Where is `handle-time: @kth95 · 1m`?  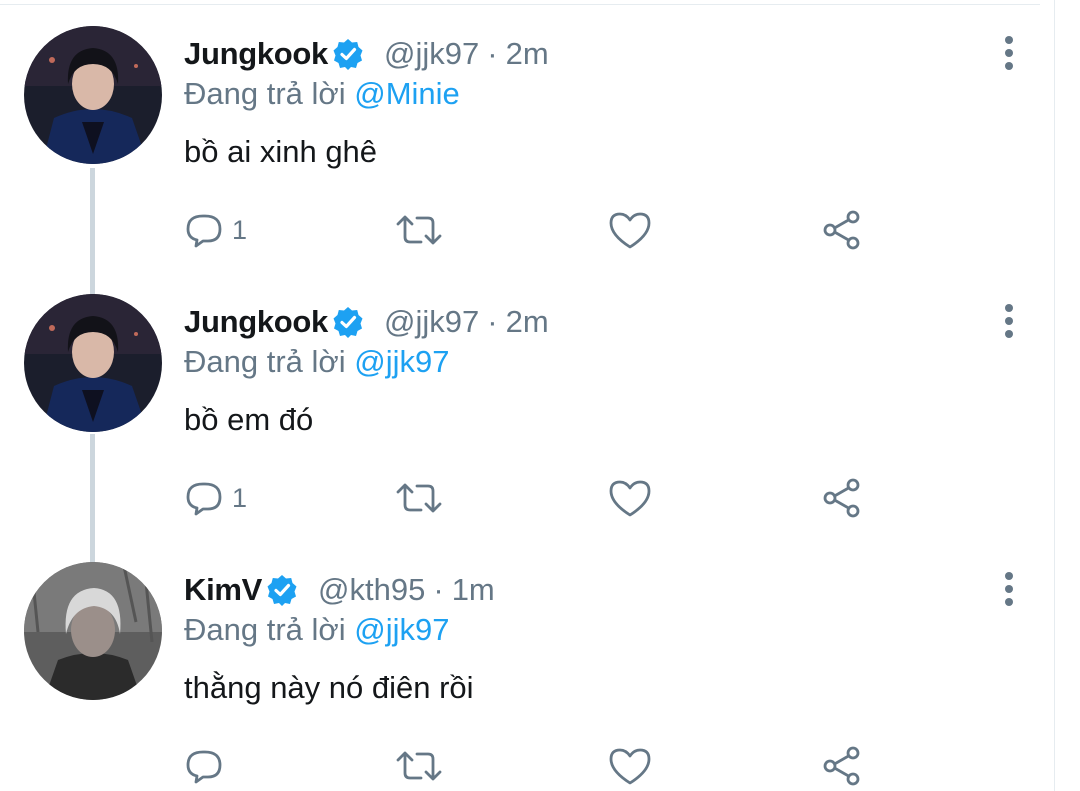
handle-time: @kth95 · 1m is located at coordinates (406, 590).